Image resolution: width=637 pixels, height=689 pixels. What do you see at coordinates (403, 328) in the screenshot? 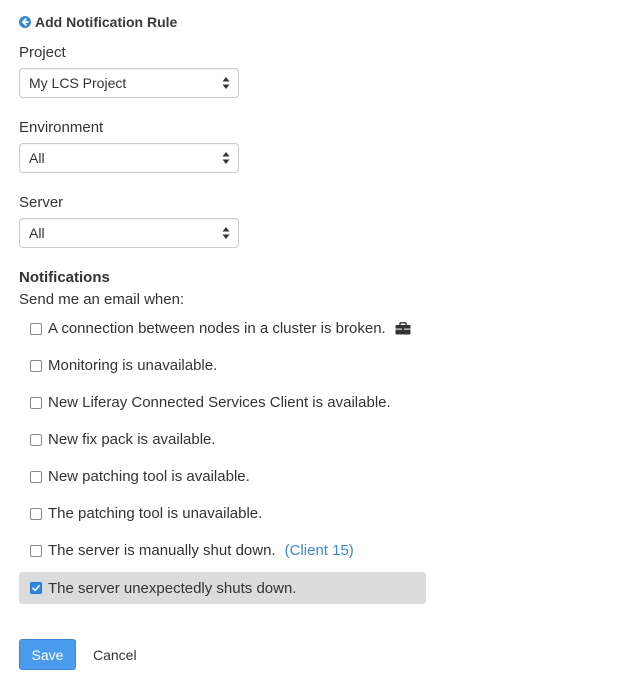
I see `briefcase-icon` at bounding box center [403, 328].